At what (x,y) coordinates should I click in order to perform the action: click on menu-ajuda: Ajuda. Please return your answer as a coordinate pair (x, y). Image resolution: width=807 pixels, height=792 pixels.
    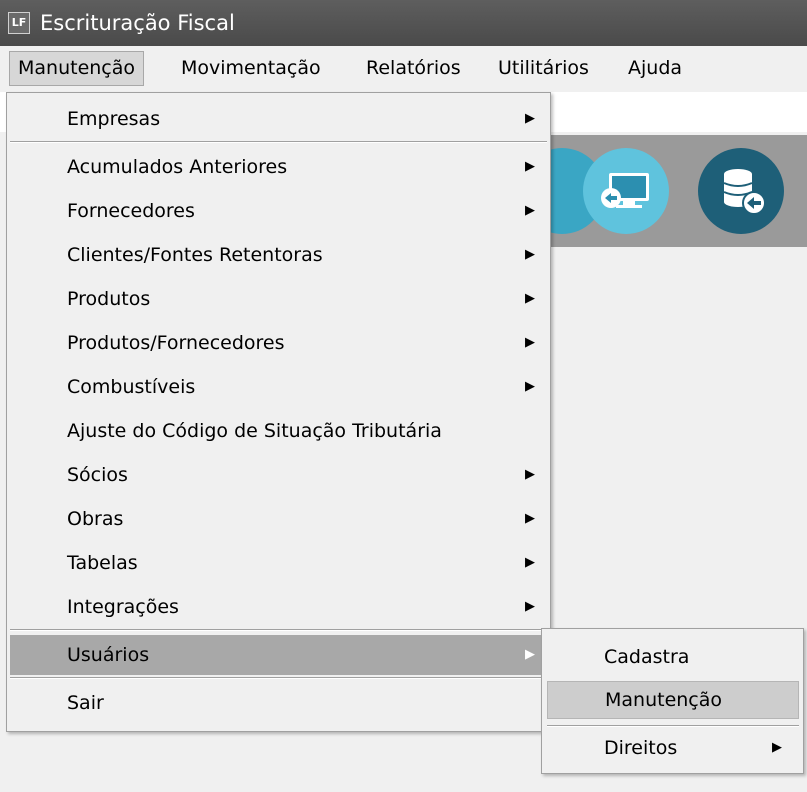
    Looking at the image, I should click on (655, 68).